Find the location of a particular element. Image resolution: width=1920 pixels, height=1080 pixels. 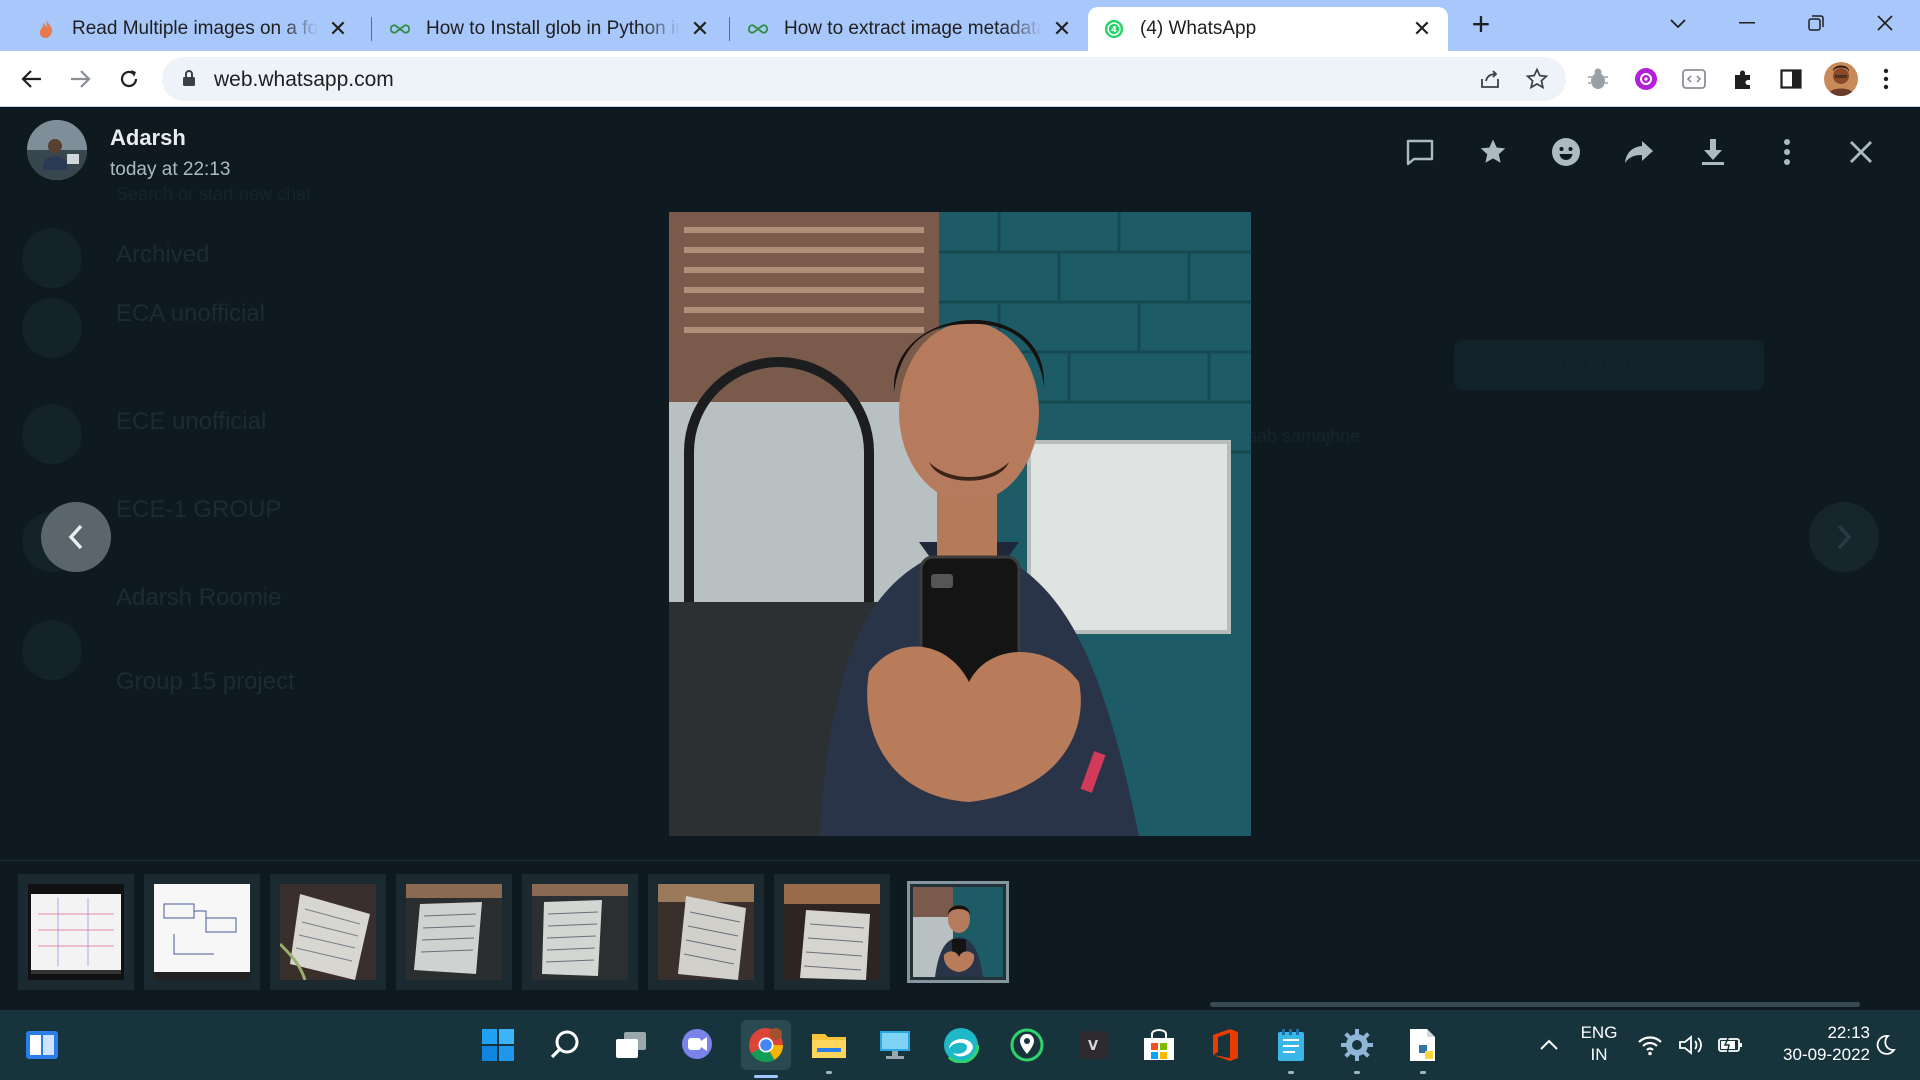

side-panel-icon is located at coordinates (1791, 79).